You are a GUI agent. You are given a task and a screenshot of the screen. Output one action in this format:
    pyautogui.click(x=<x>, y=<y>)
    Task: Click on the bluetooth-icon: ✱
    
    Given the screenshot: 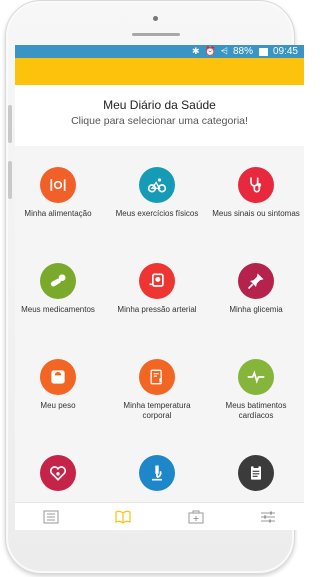 What is the action you would take?
    pyautogui.click(x=195, y=51)
    